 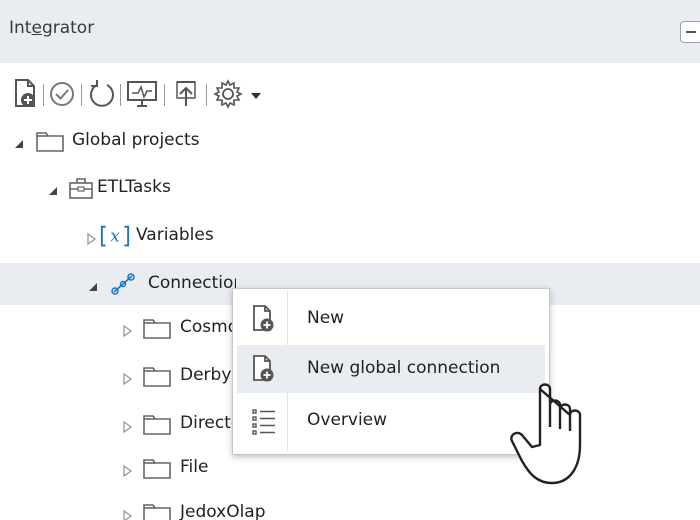 I want to click on menu-item-label: Overview, so click(x=347, y=420).